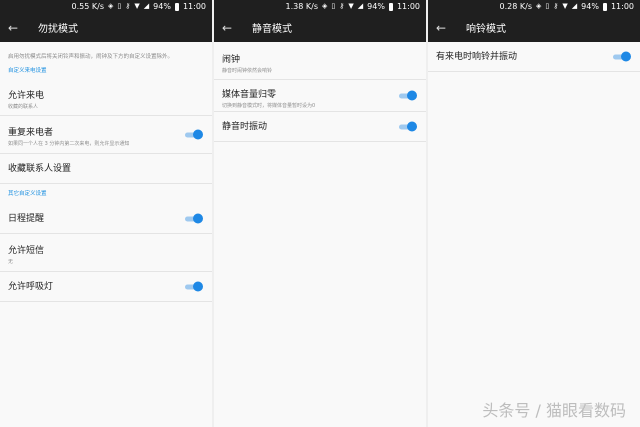 The width and height of the screenshot is (640, 427). What do you see at coordinates (247, 71) in the screenshot?
I see `alarm-summary: 静音时闹钟依然会响铃` at bounding box center [247, 71].